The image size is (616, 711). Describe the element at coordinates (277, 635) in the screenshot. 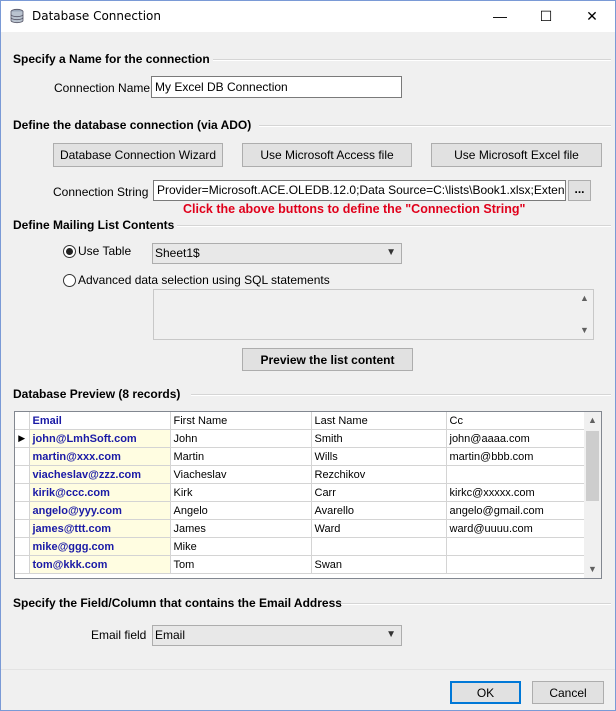

I see `email-field-select: Email ▼` at that location.